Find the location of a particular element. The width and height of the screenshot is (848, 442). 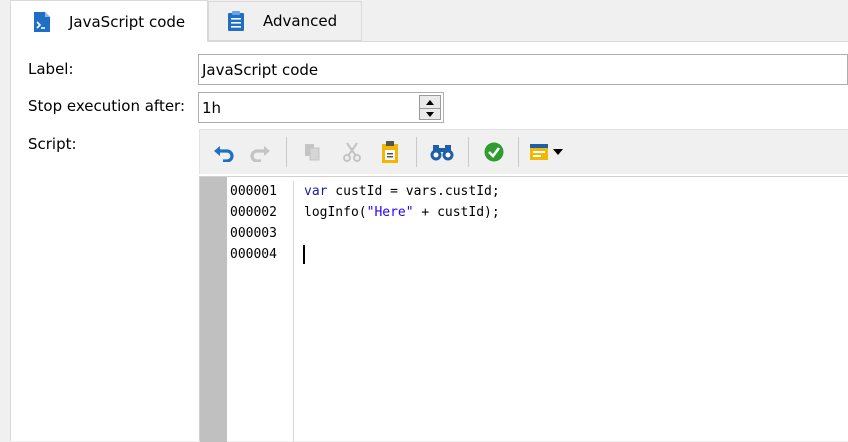

paste-icon is located at coordinates (390, 152).